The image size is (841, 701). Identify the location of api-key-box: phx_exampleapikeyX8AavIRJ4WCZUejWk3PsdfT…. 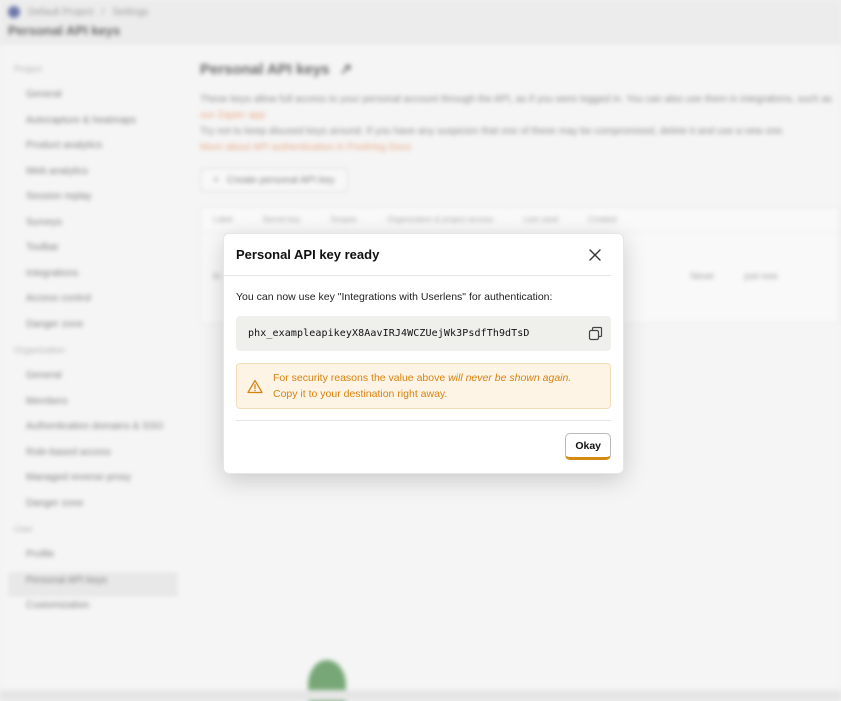
(423, 333).